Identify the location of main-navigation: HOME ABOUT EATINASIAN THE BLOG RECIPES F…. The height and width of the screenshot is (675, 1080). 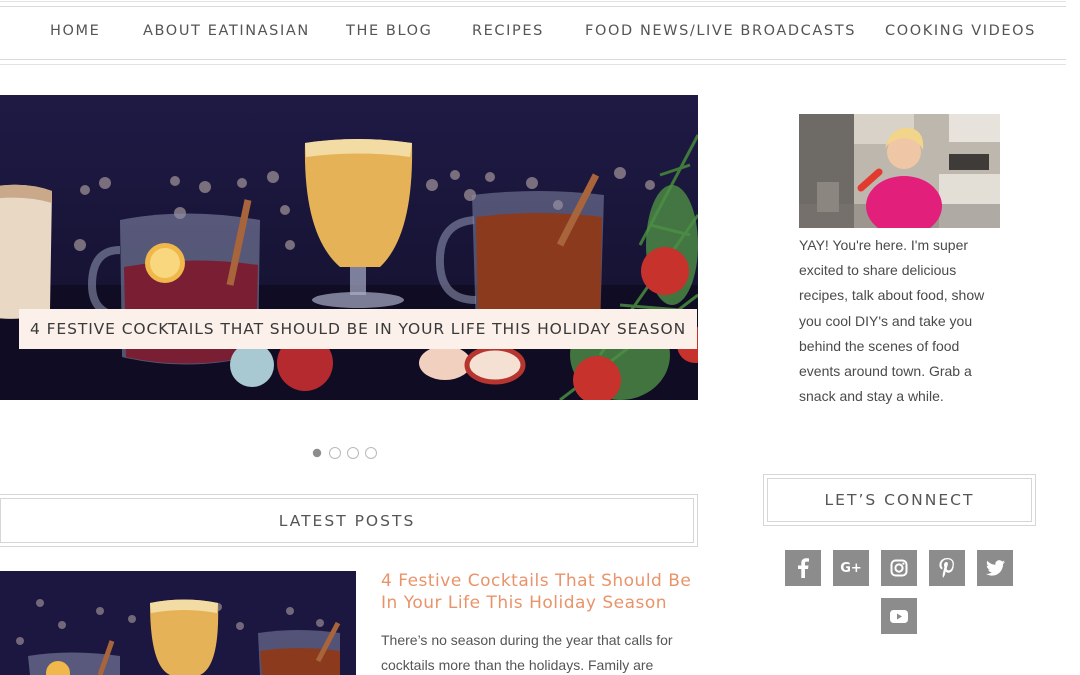
(533, 33).